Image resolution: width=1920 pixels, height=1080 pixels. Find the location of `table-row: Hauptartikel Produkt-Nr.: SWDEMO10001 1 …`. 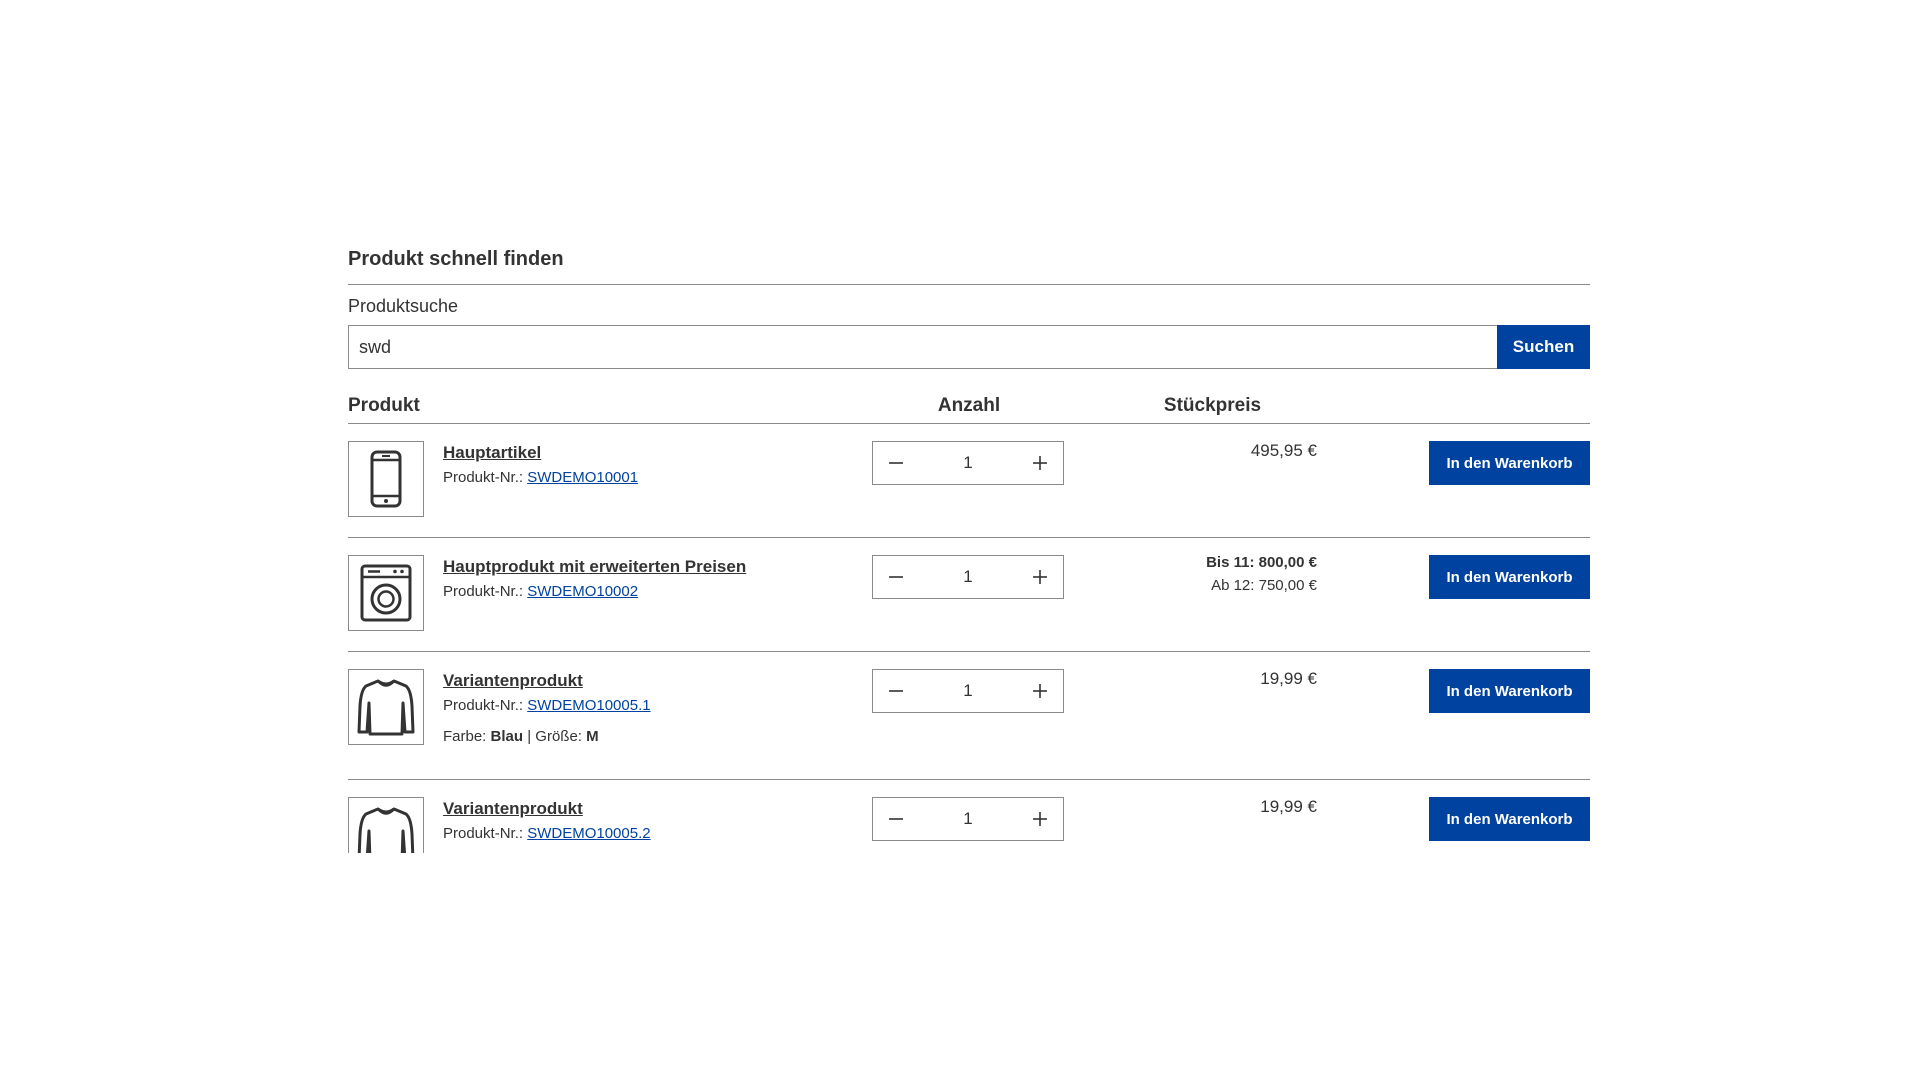

table-row: Hauptartikel Produkt-Nr.: SWDEMO10001 1 … is located at coordinates (969, 481).